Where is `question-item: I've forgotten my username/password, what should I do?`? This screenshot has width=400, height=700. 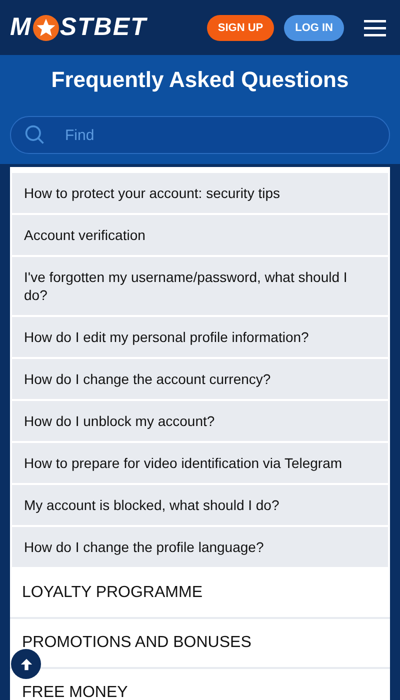
question-item: I've forgotten my username/password, what should I do? is located at coordinates (200, 286).